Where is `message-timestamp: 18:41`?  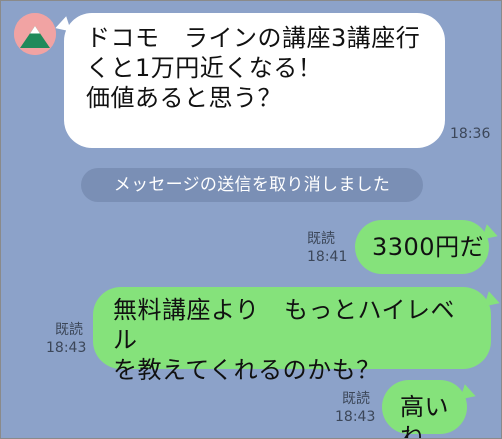 message-timestamp: 18:41 is located at coordinates (327, 257).